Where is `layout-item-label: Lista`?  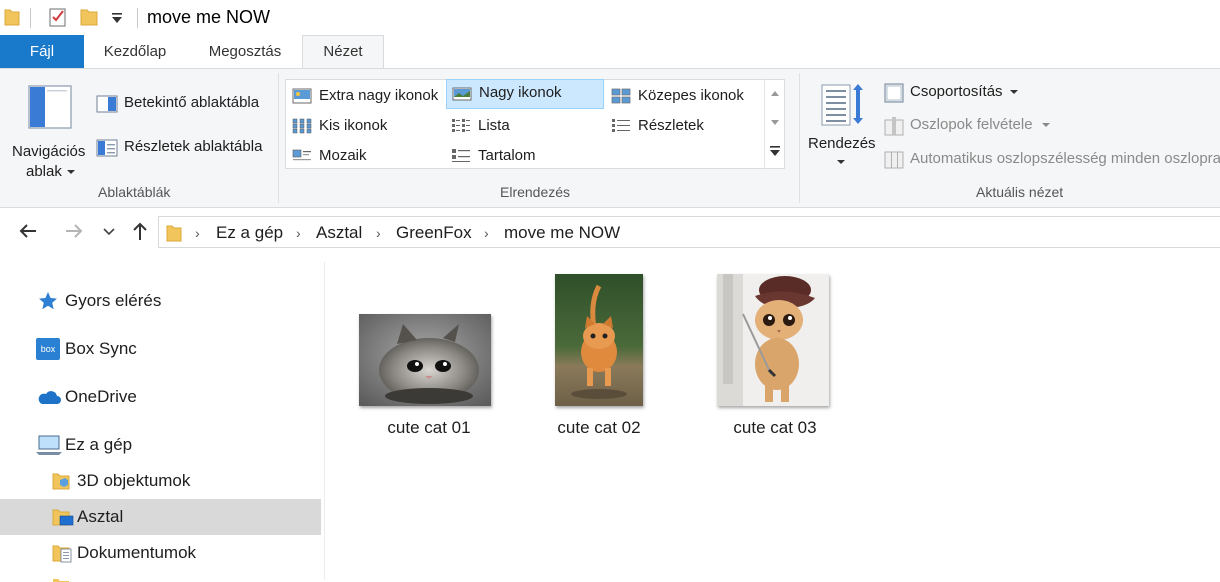
layout-item-label: Lista is located at coordinates (494, 125).